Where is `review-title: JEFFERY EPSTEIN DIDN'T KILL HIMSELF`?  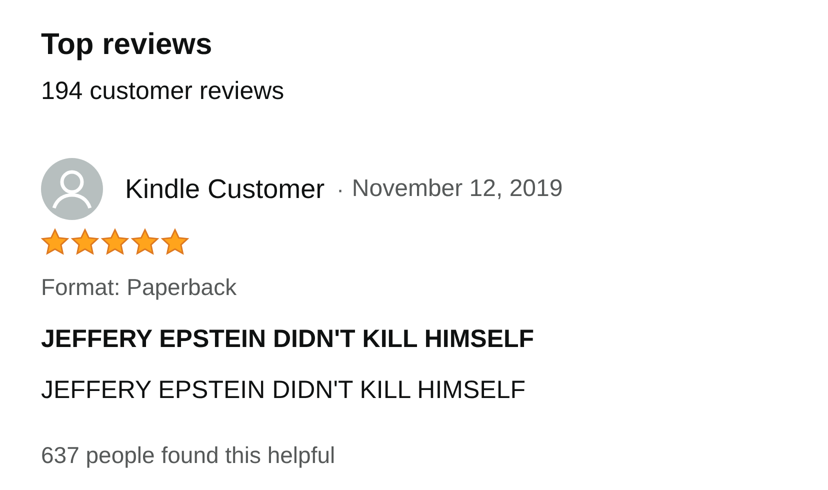
review-title: JEFFERY EPSTEIN DIDN'T KILL HIMSELF is located at coordinates (288, 339).